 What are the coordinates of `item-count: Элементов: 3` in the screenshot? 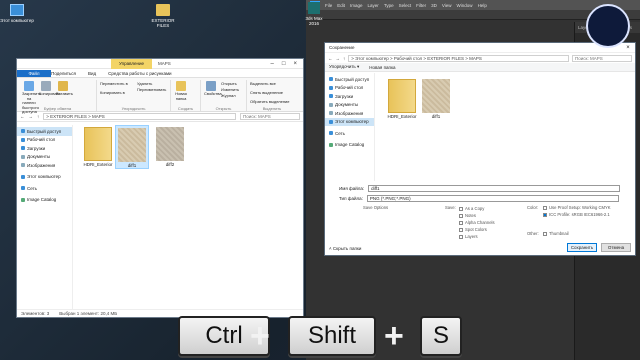 It's located at (35, 313).